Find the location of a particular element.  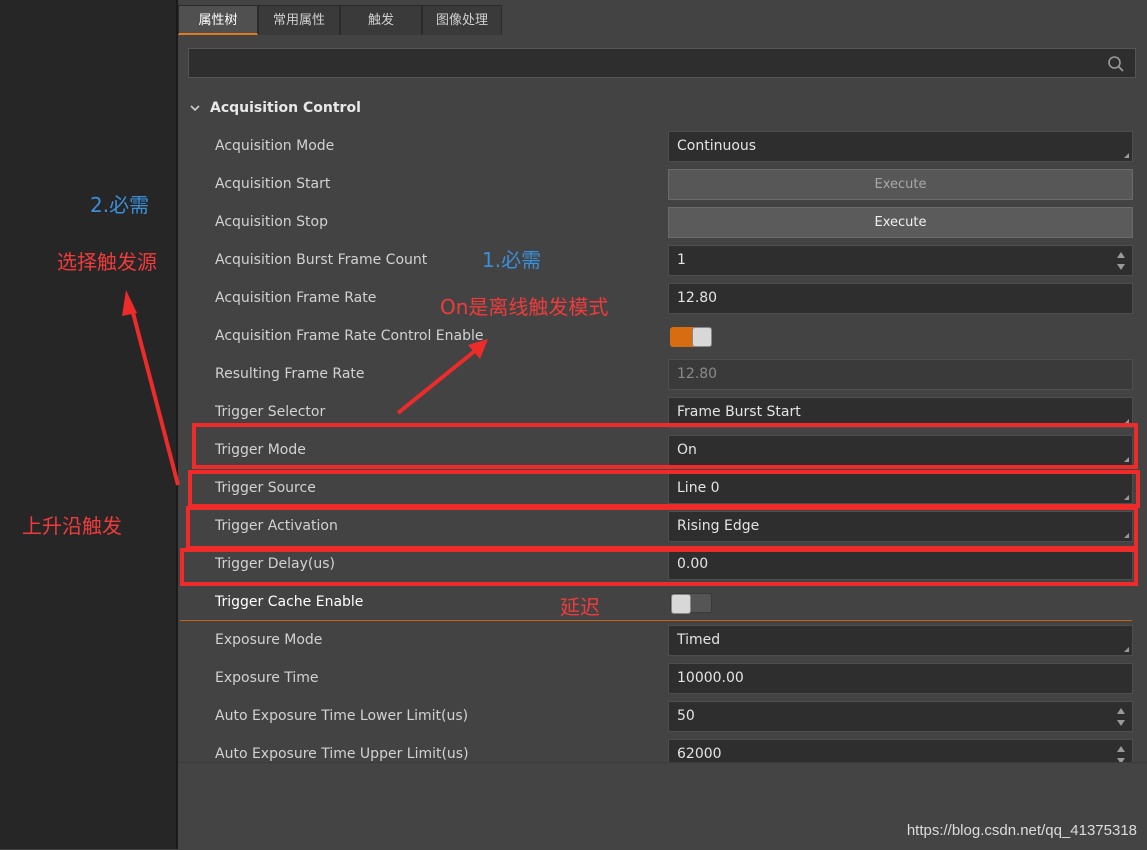

acquisition-mode-combo: Continuous is located at coordinates (900, 146).